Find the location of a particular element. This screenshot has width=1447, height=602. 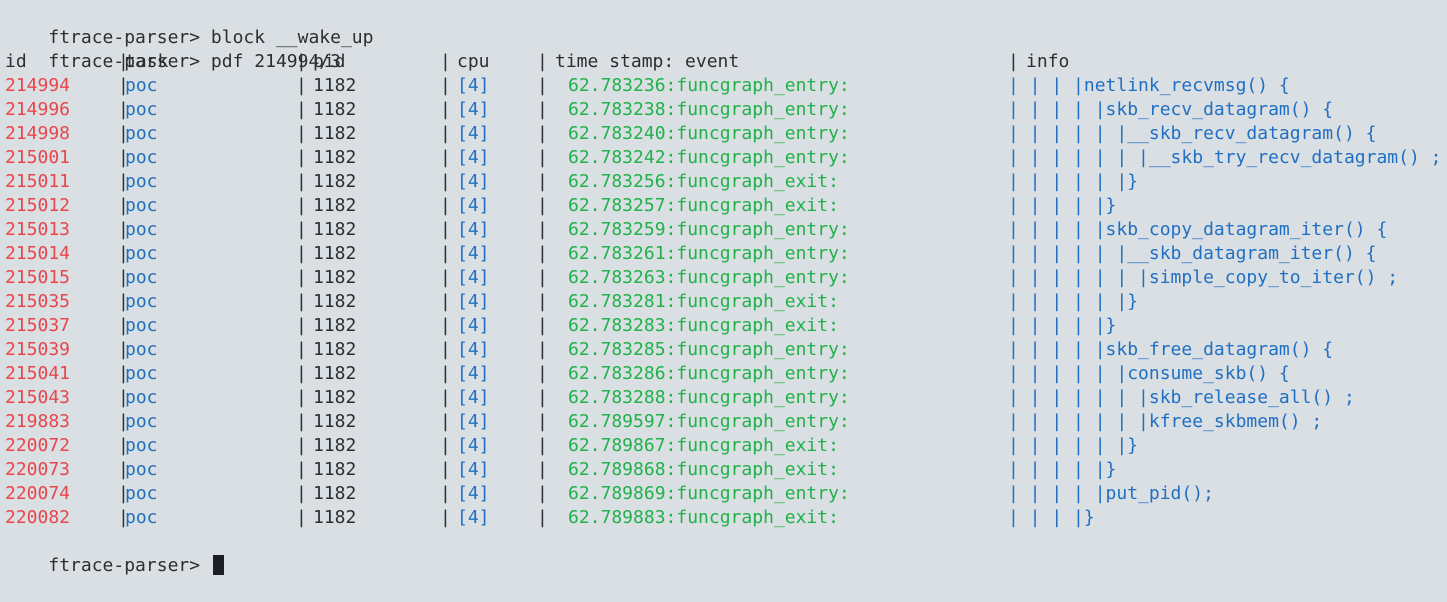

row-event: 62.783238:funcgraph_entry: is located at coordinates (709, 109).